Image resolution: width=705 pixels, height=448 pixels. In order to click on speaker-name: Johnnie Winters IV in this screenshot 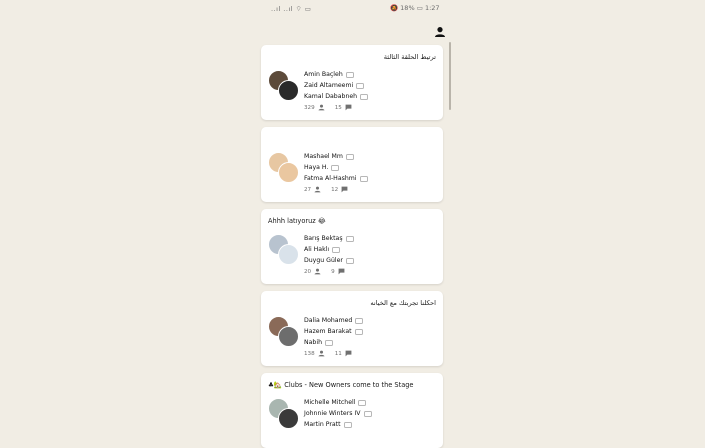, I will do `click(332, 414)`.